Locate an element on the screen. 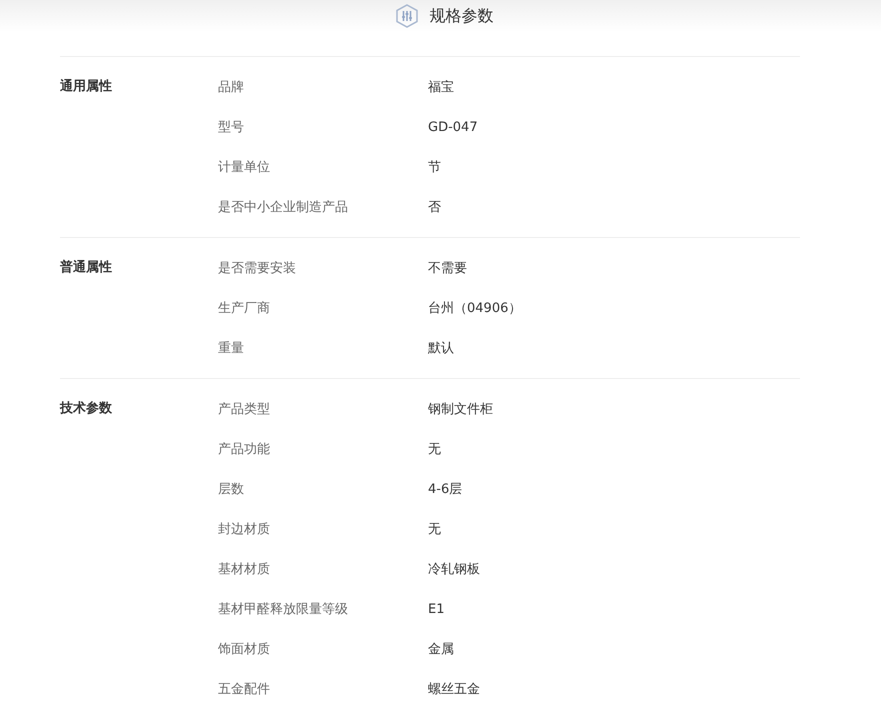 The width and height of the screenshot is (881, 702). section-title: 规格参数 is located at coordinates (462, 16).